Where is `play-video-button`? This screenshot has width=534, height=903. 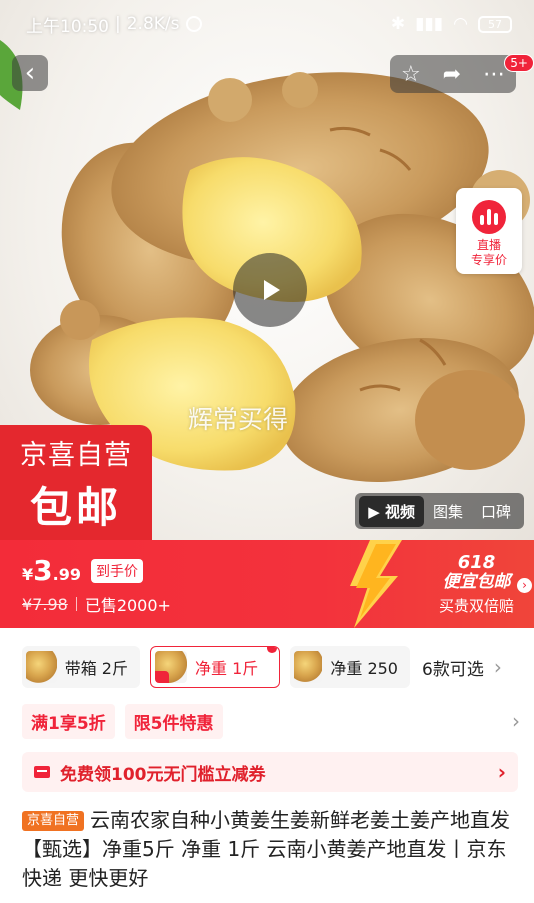
play-video-button is located at coordinates (270, 290).